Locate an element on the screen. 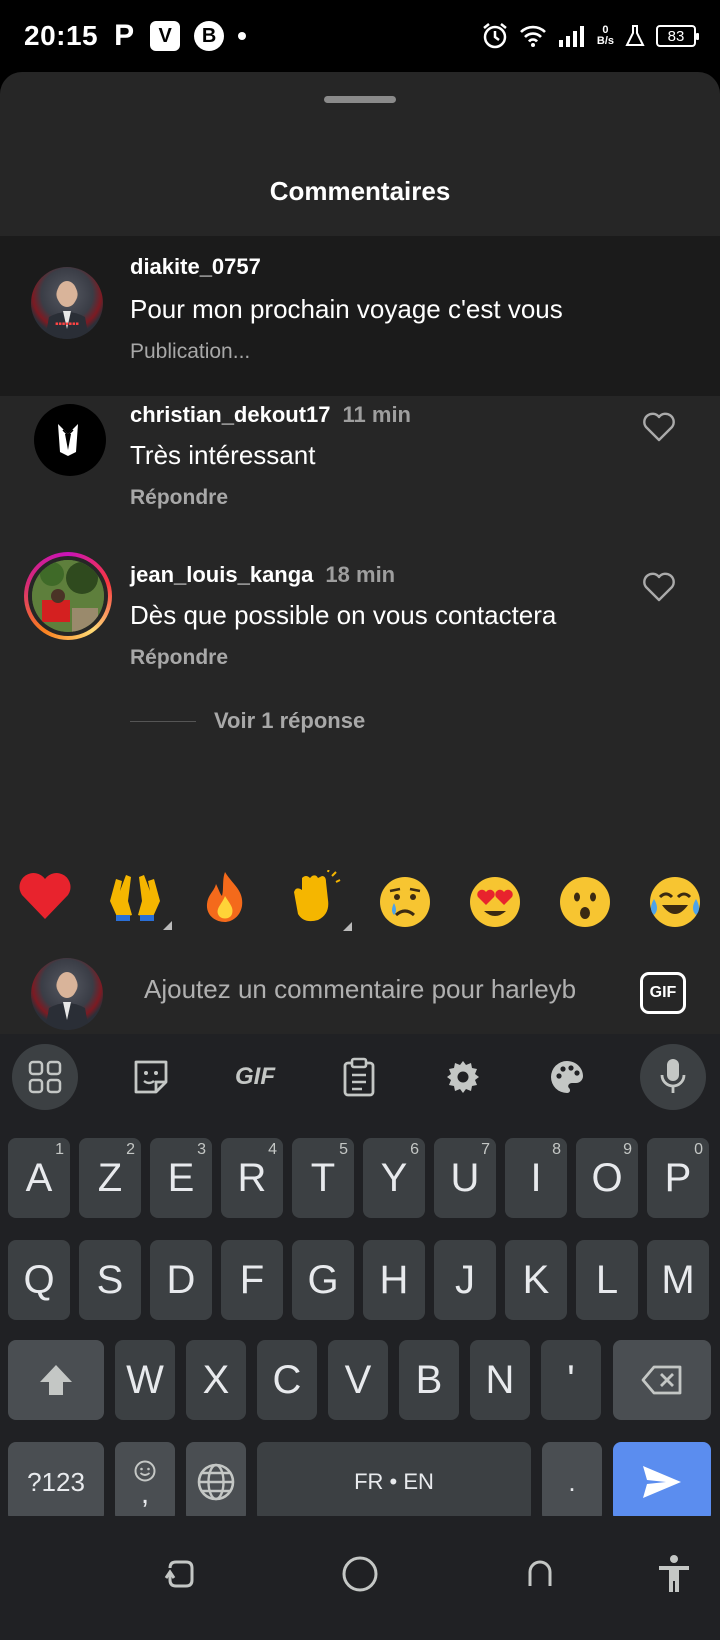 The height and width of the screenshot is (1640, 720). recents-button is located at coordinates (180, 1574).